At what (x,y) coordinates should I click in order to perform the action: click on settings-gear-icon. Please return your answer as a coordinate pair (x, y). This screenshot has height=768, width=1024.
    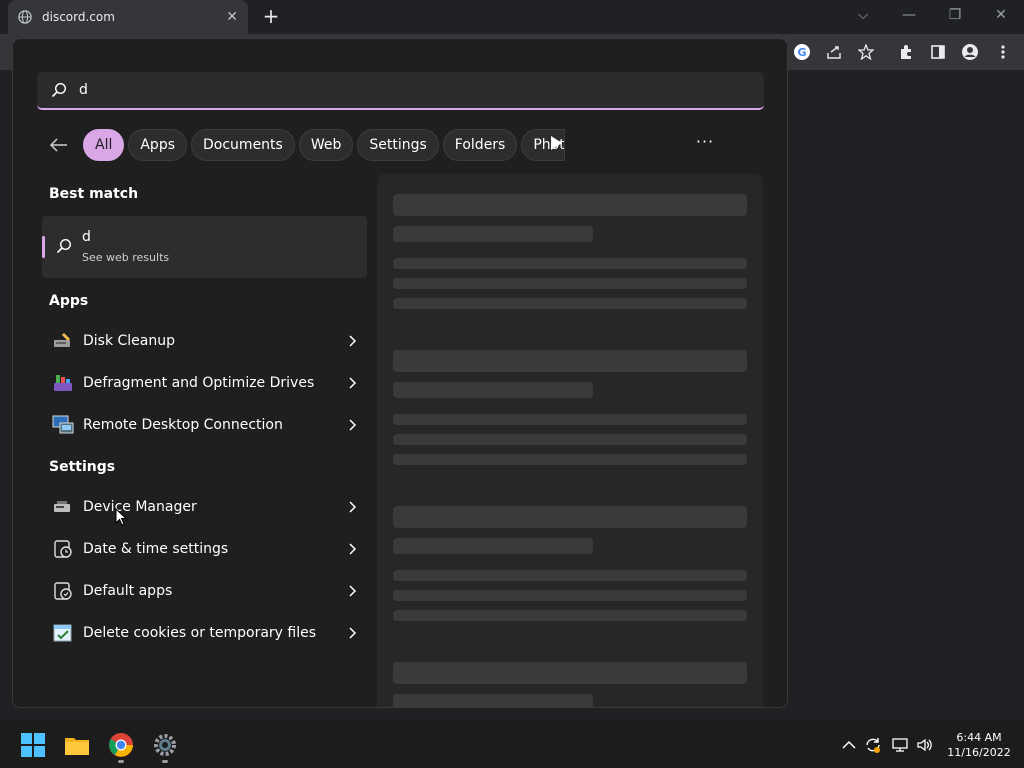
    Looking at the image, I should click on (165, 745).